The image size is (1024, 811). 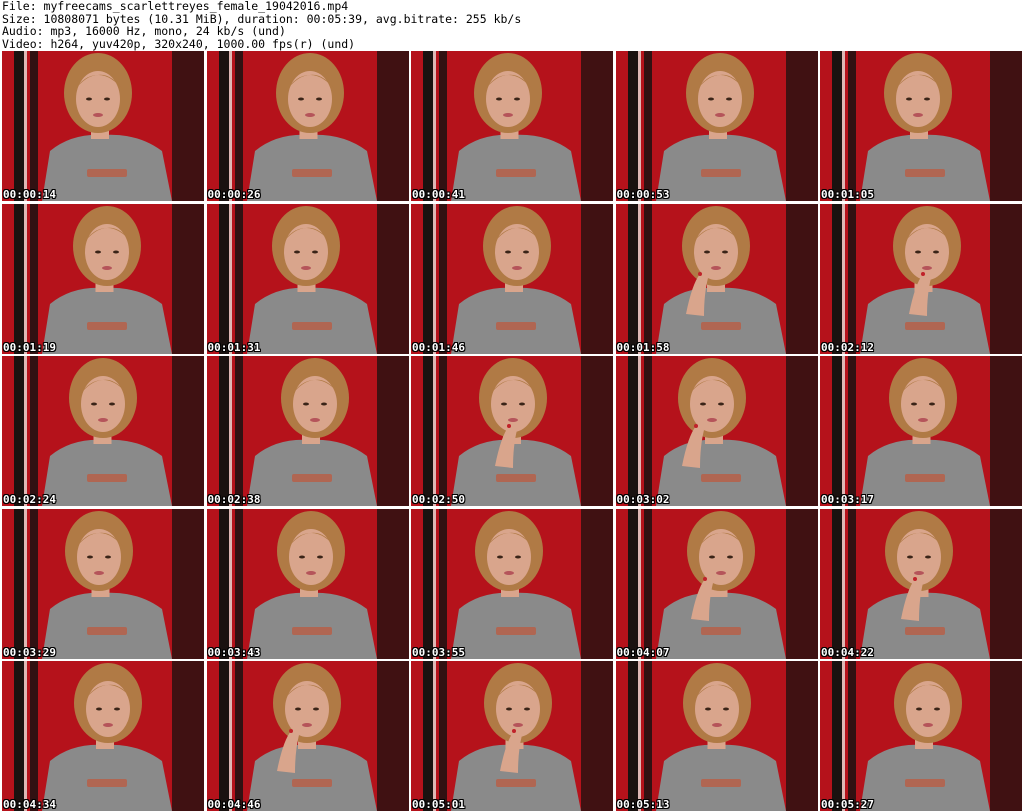 What do you see at coordinates (438, 652) in the screenshot?
I see `frame-timestamp: 00:03:55` at bounding box center [438, 652].